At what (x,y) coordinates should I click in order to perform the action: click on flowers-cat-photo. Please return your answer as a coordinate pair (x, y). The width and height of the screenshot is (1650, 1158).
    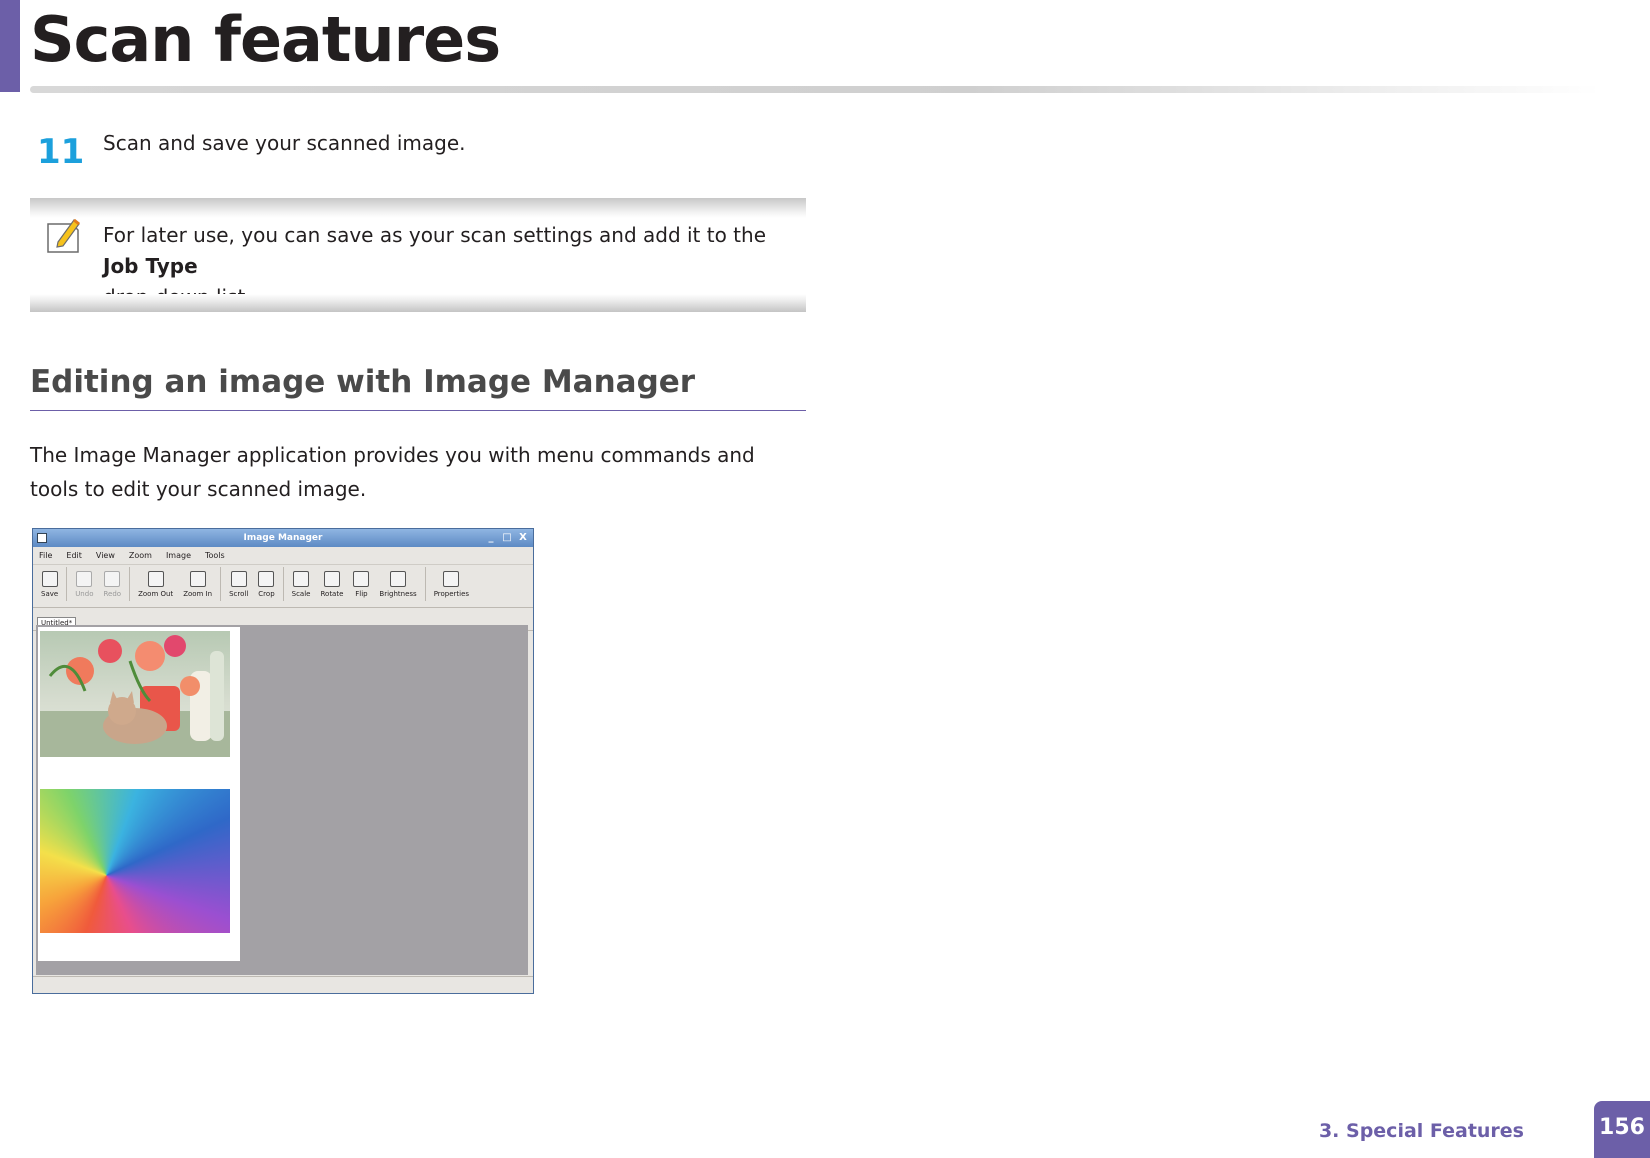
    Looking at the image, I should click on (135, 694).